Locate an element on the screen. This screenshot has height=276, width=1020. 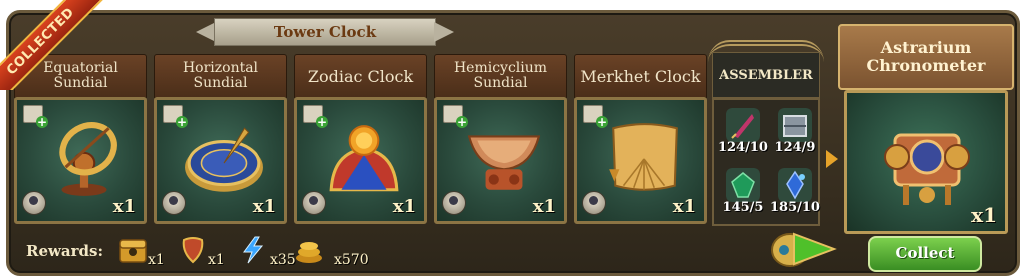
collected-banner: COLLECTED is located at coordinates (60, 45).